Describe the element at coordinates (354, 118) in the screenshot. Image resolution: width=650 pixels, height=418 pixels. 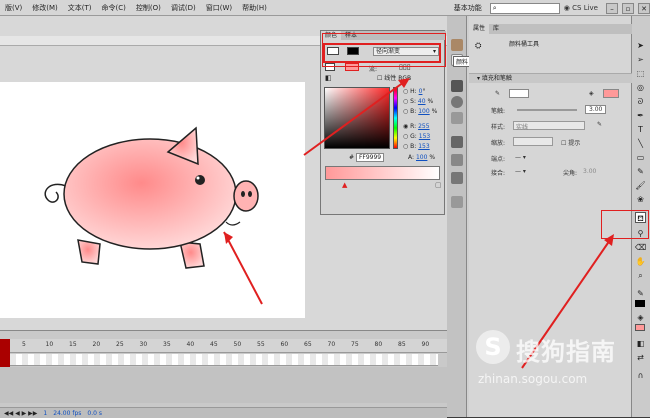
I see `annotation-arrow-panel` at that location.